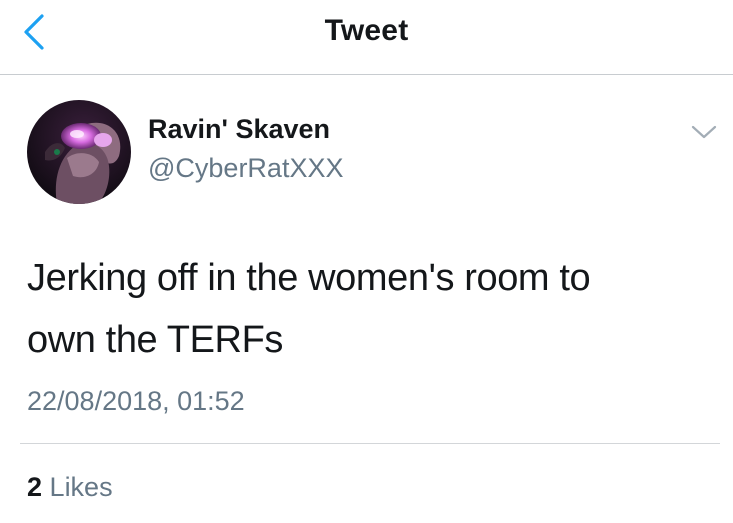 The width and height of the screenshot is (733, 523). I want to click on tweet-text-line: own the TERFs, so click(155, 340).